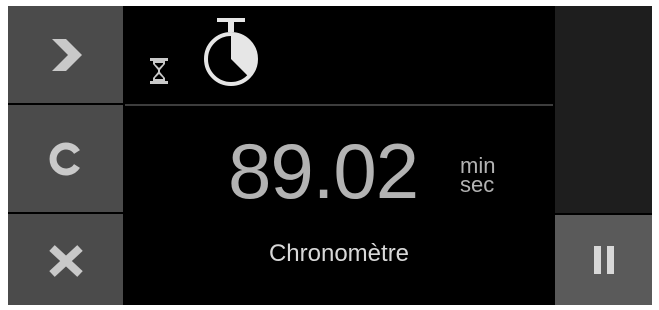 Image resolution: width=659 pixels, height=310 pixels. Describe the element at coordinates (339, 105) in the screenshot. I see `divider` at that location.